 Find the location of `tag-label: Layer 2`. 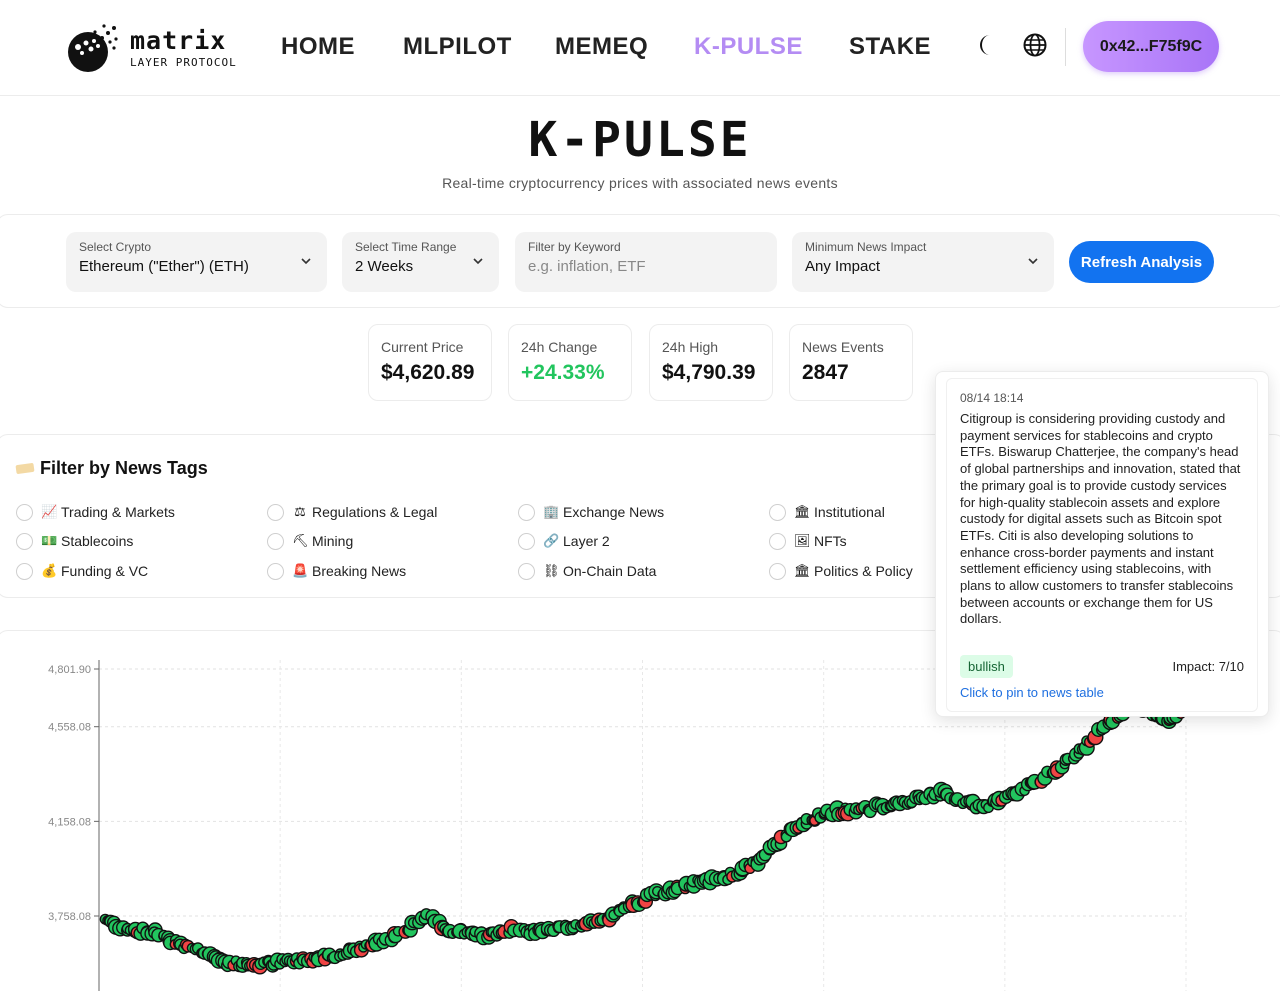

tag-label: Layer 2 is located at coordinates (586, 541).